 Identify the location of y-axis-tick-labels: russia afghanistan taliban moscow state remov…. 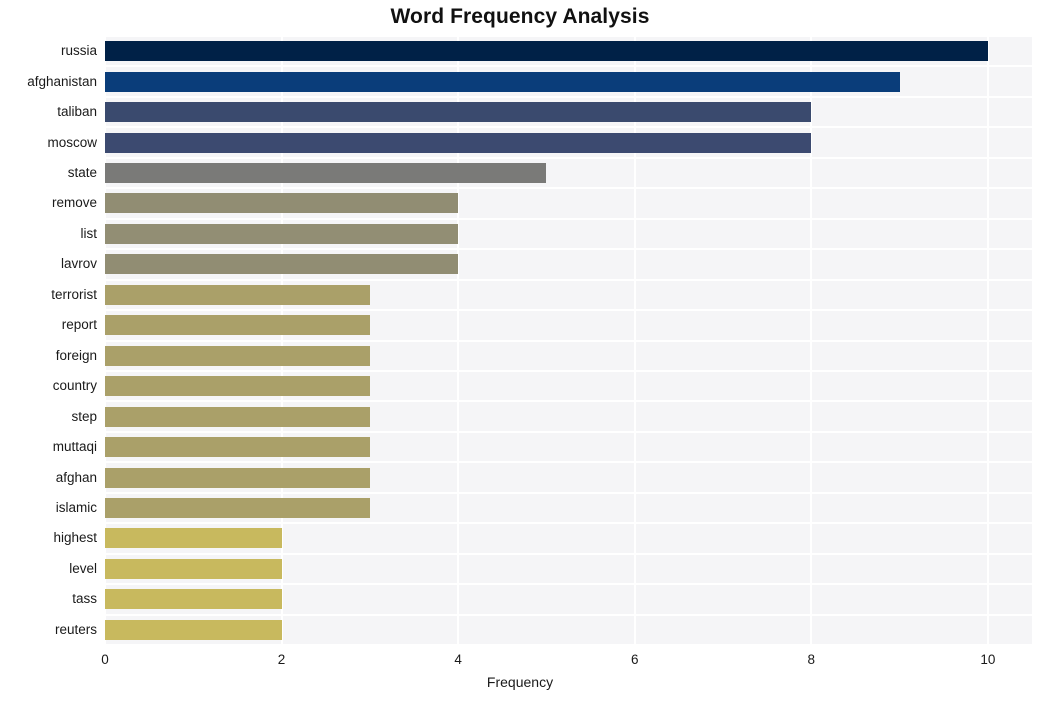
(48, 340).